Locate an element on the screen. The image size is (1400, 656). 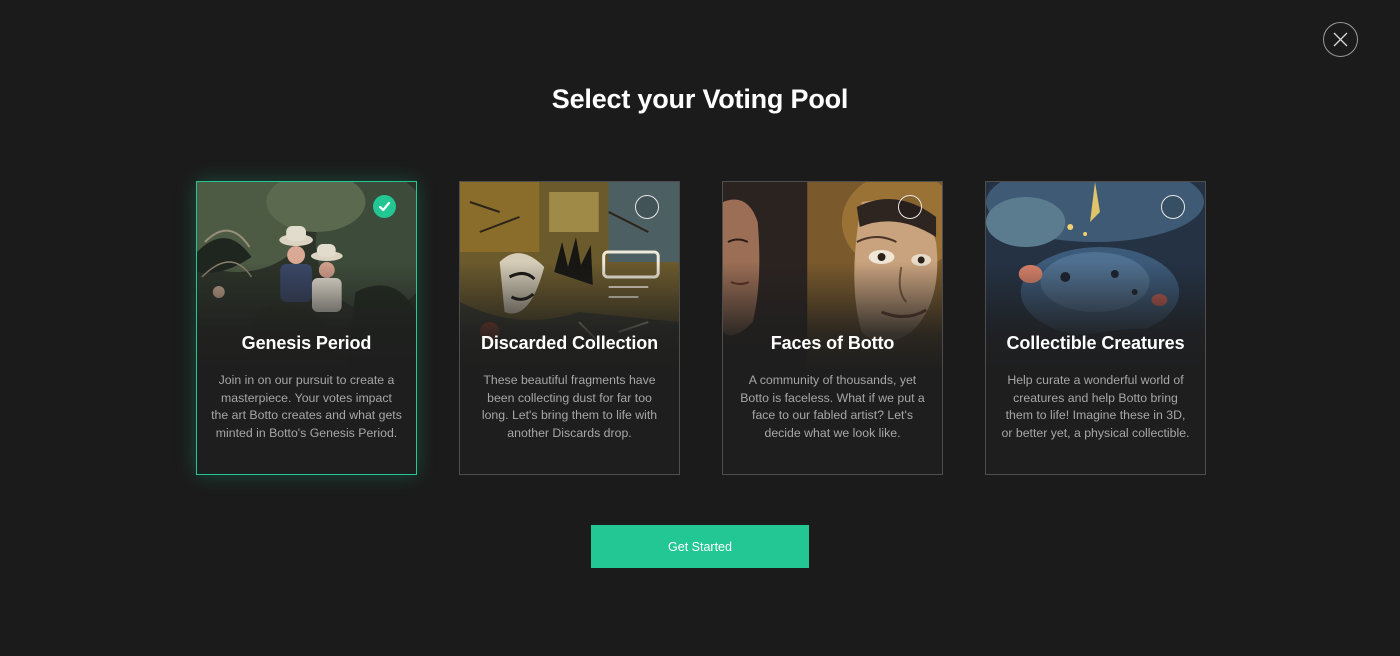
pool-card-title: Collectible Creatures is located at coordinates (1095, 343).